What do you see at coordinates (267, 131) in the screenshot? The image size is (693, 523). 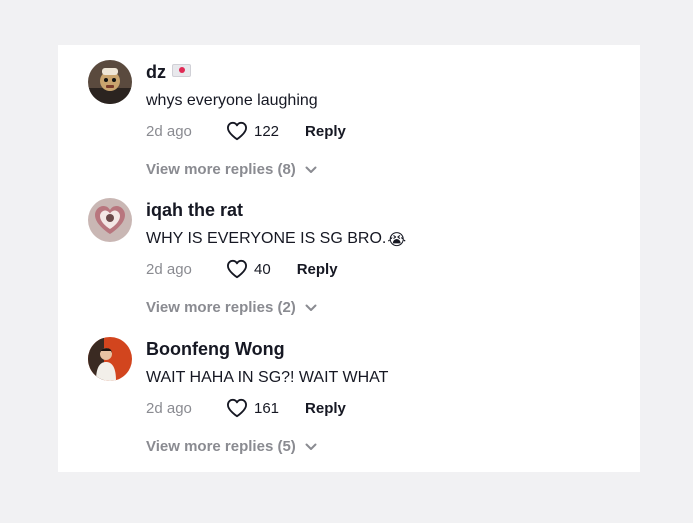 I see `like-count: 122` at bounding box center [267, 131].